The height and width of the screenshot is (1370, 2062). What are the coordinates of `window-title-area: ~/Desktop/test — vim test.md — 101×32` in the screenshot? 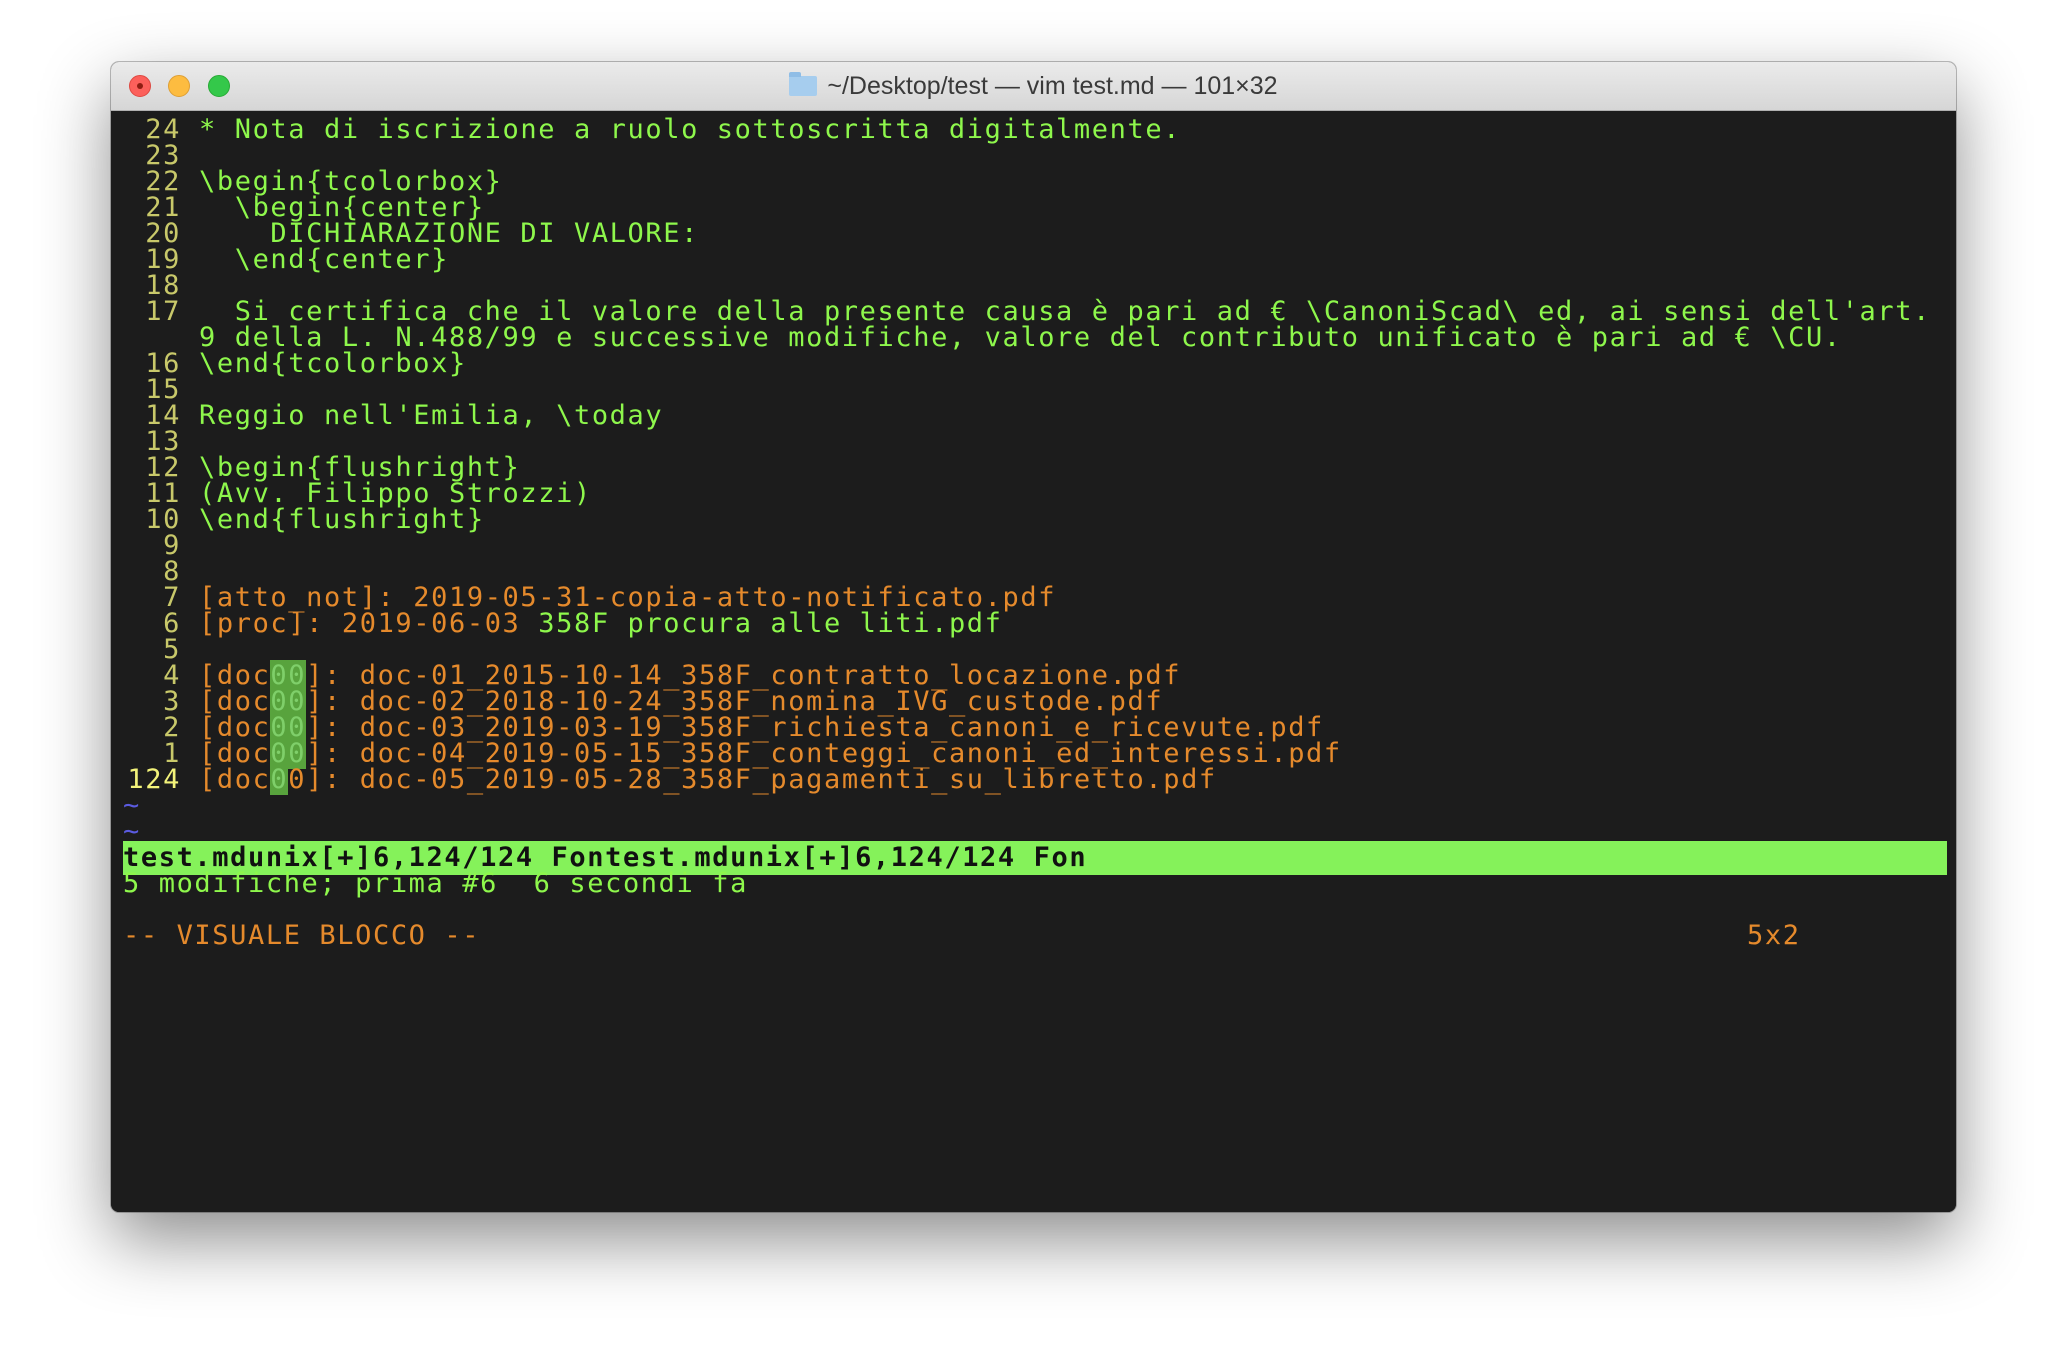 It's located at (1033, 86).